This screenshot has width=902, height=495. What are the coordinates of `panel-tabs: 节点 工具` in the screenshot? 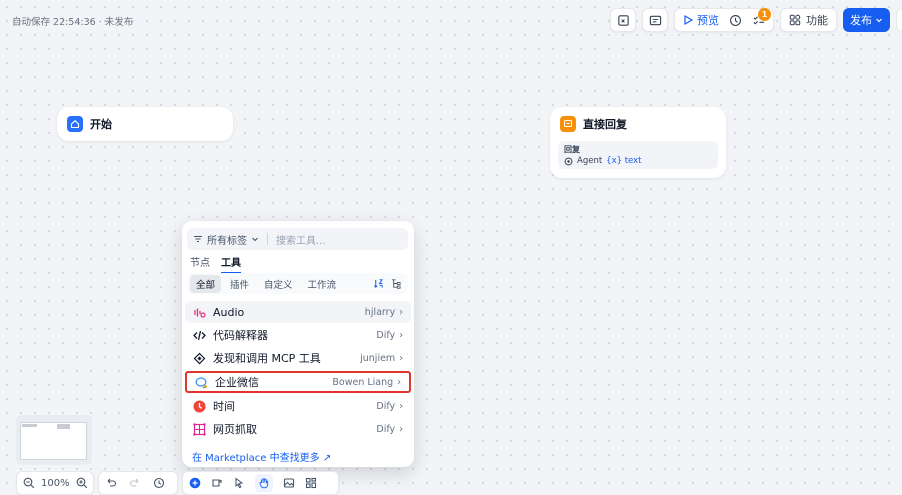 It's located at (215, 264).